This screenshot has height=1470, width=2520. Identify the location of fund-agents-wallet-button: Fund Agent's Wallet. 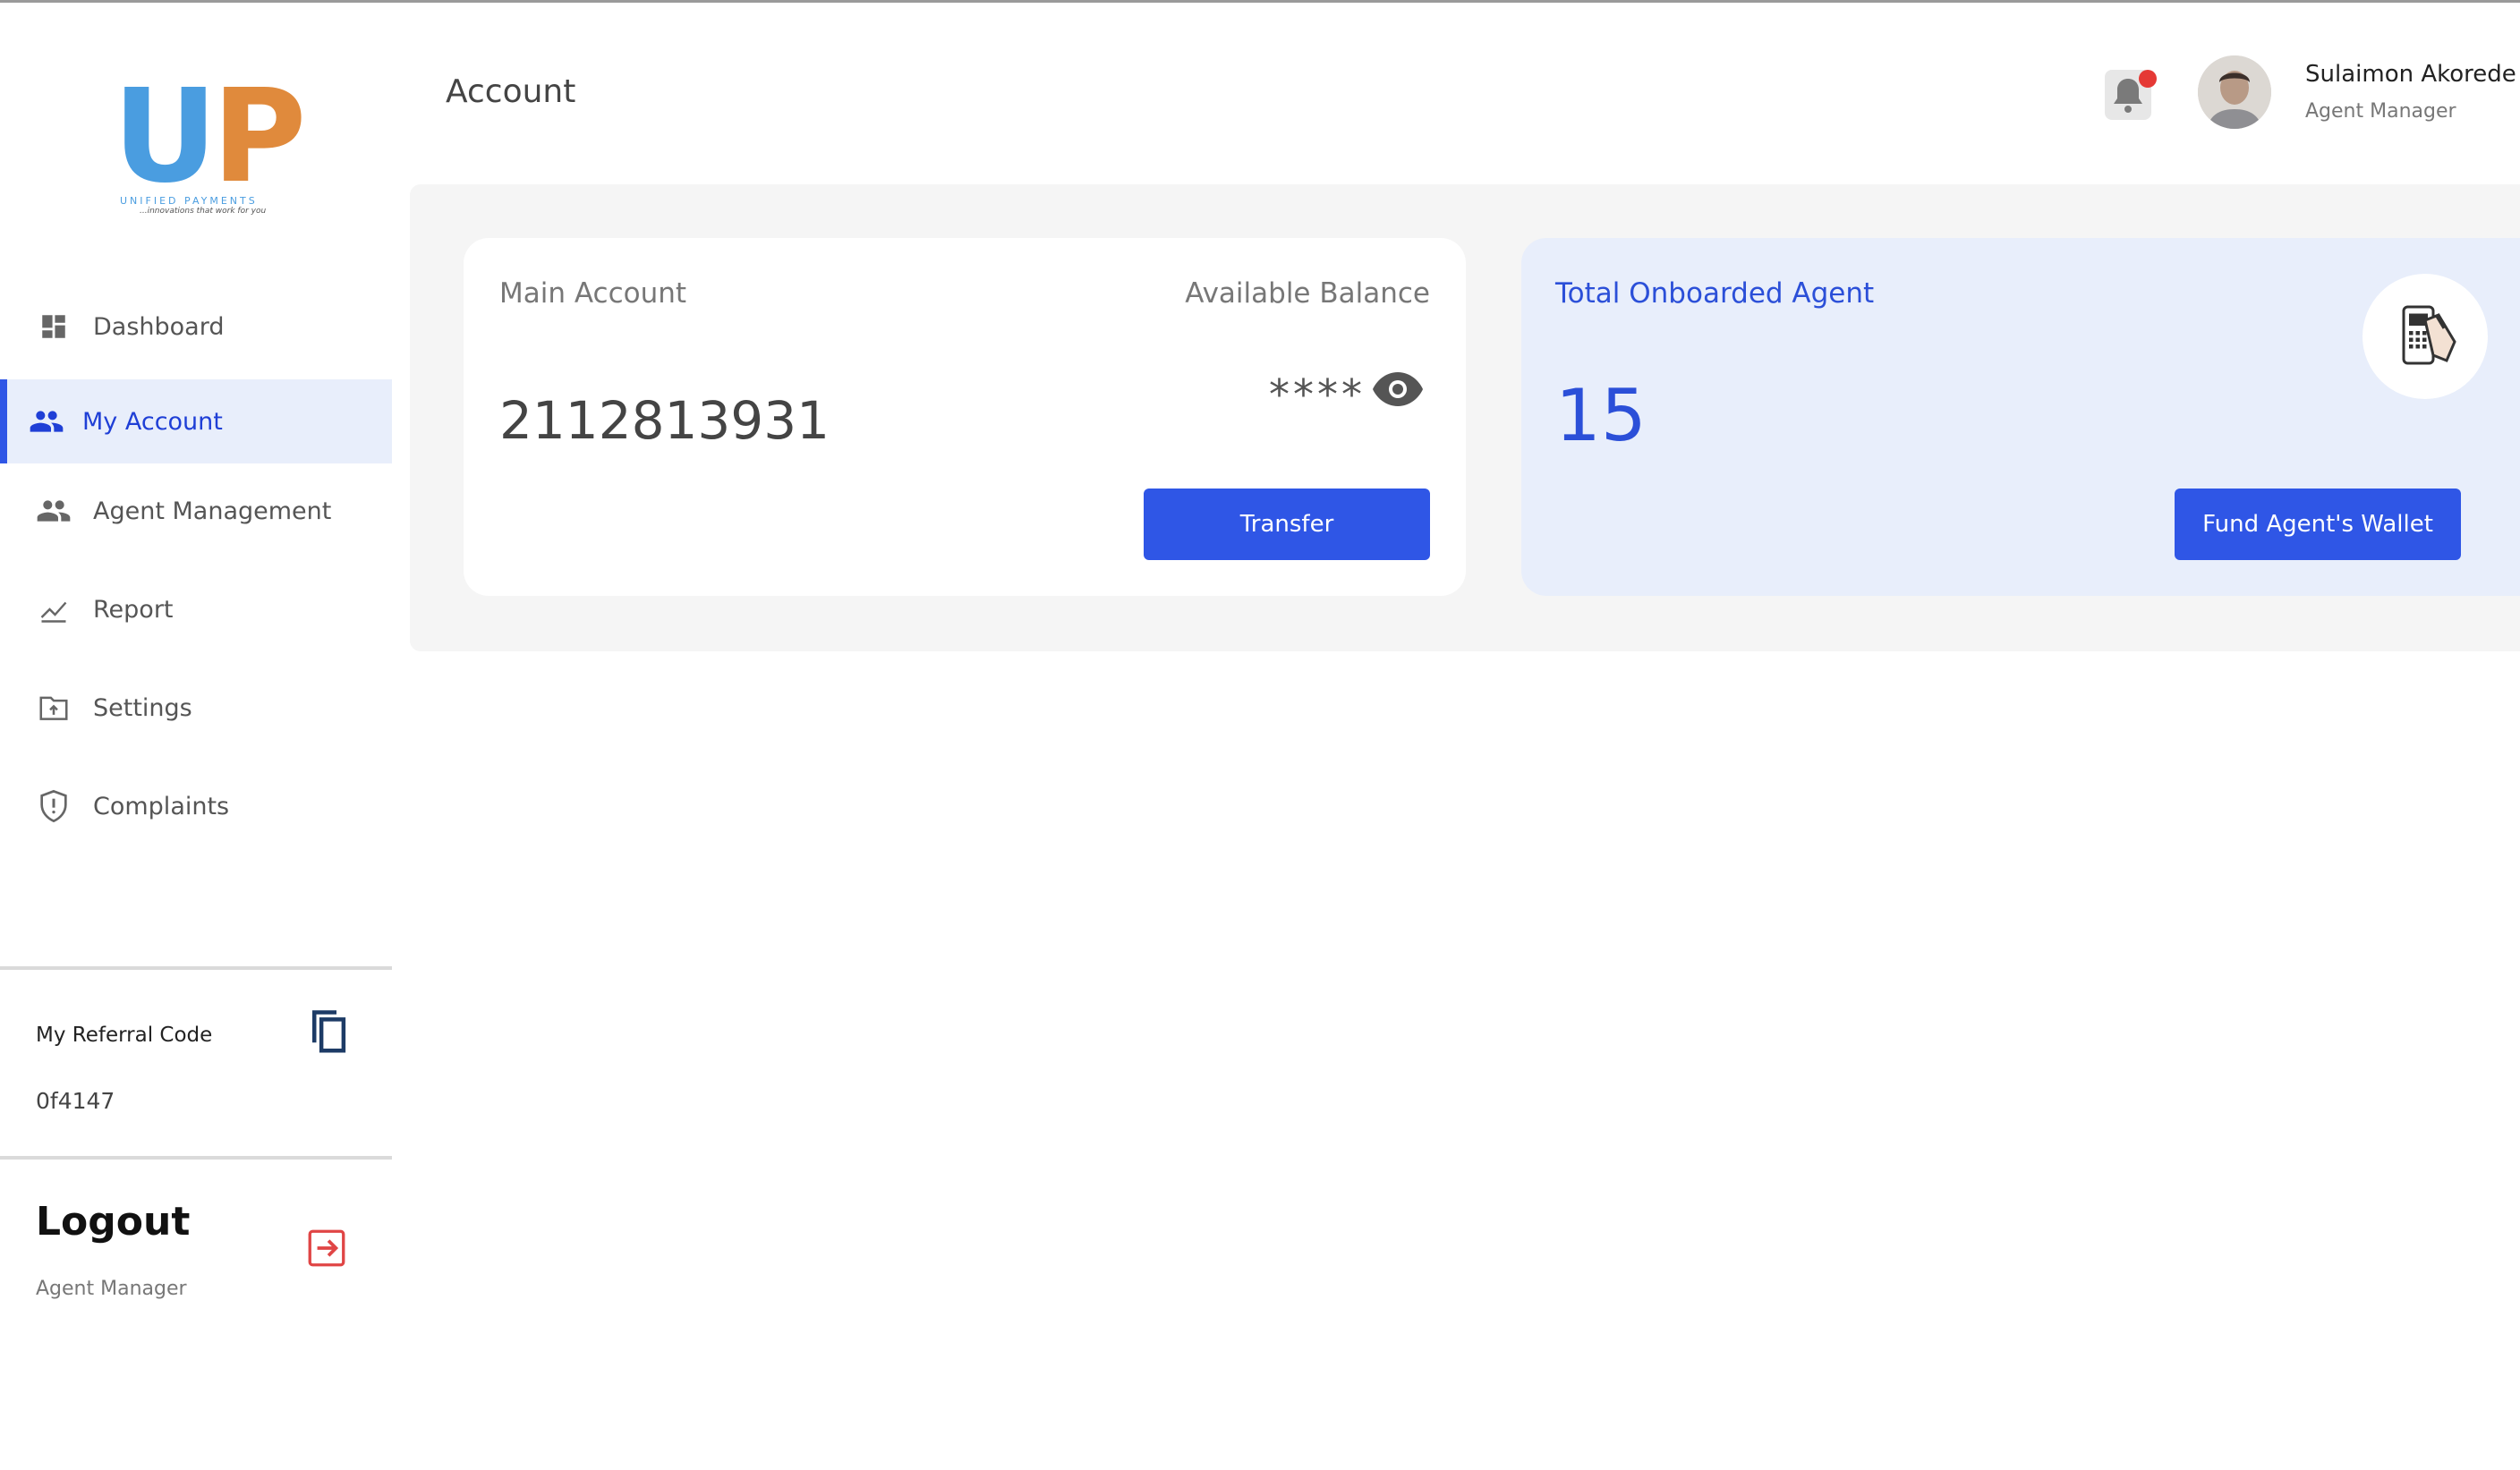
(2318, 524).